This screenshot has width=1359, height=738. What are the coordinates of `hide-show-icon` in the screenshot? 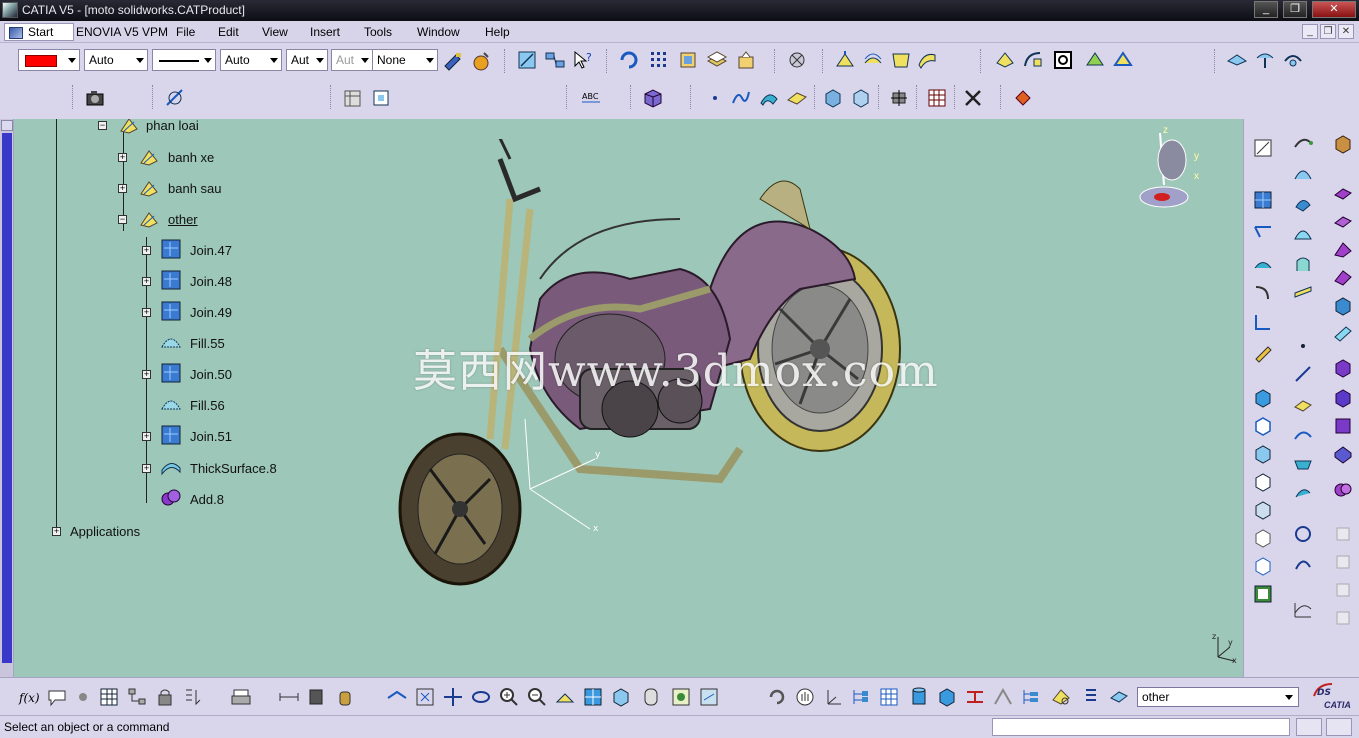 It's located at (681, 697).